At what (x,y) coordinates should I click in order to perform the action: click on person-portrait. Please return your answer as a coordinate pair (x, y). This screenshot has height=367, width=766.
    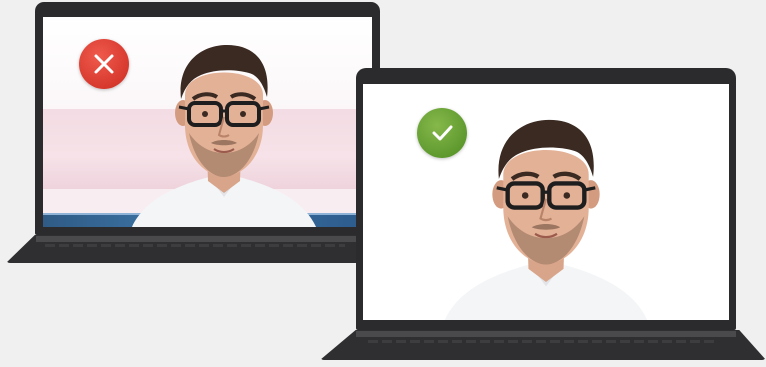
    Looking at the image, I should click on (224, 136).